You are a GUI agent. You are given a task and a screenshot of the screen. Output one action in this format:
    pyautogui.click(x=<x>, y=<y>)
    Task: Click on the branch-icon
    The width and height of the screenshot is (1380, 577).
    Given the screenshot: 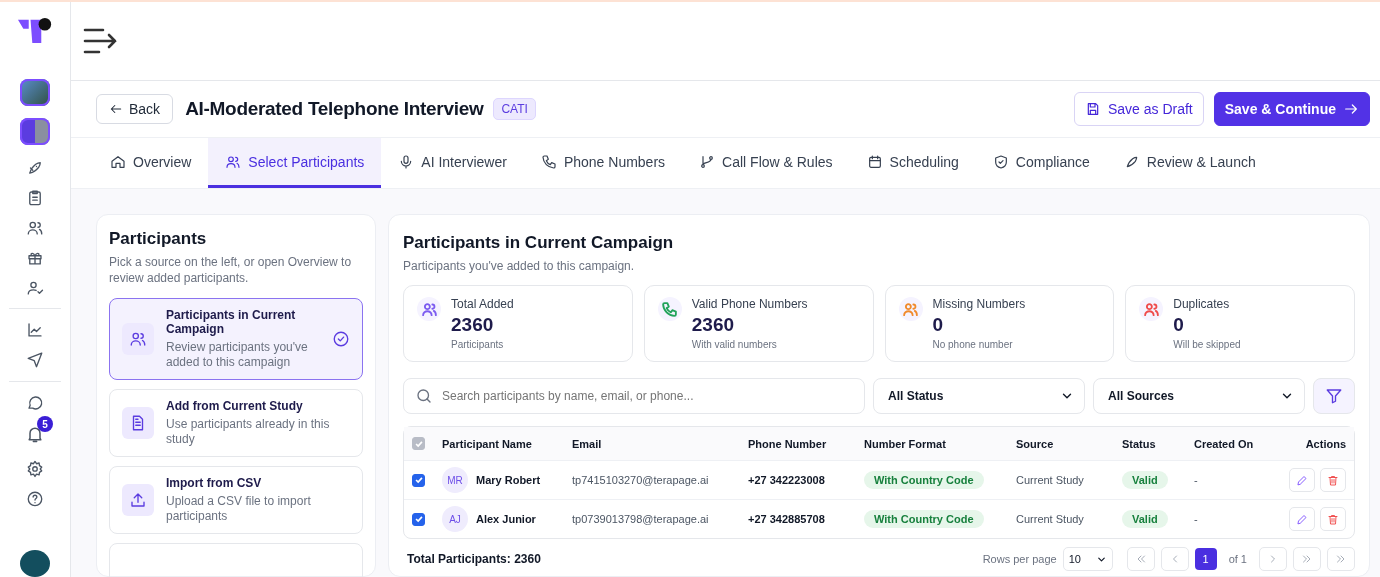 What is the action you would take?
    pyautogui.click(x=707, y=161)
    